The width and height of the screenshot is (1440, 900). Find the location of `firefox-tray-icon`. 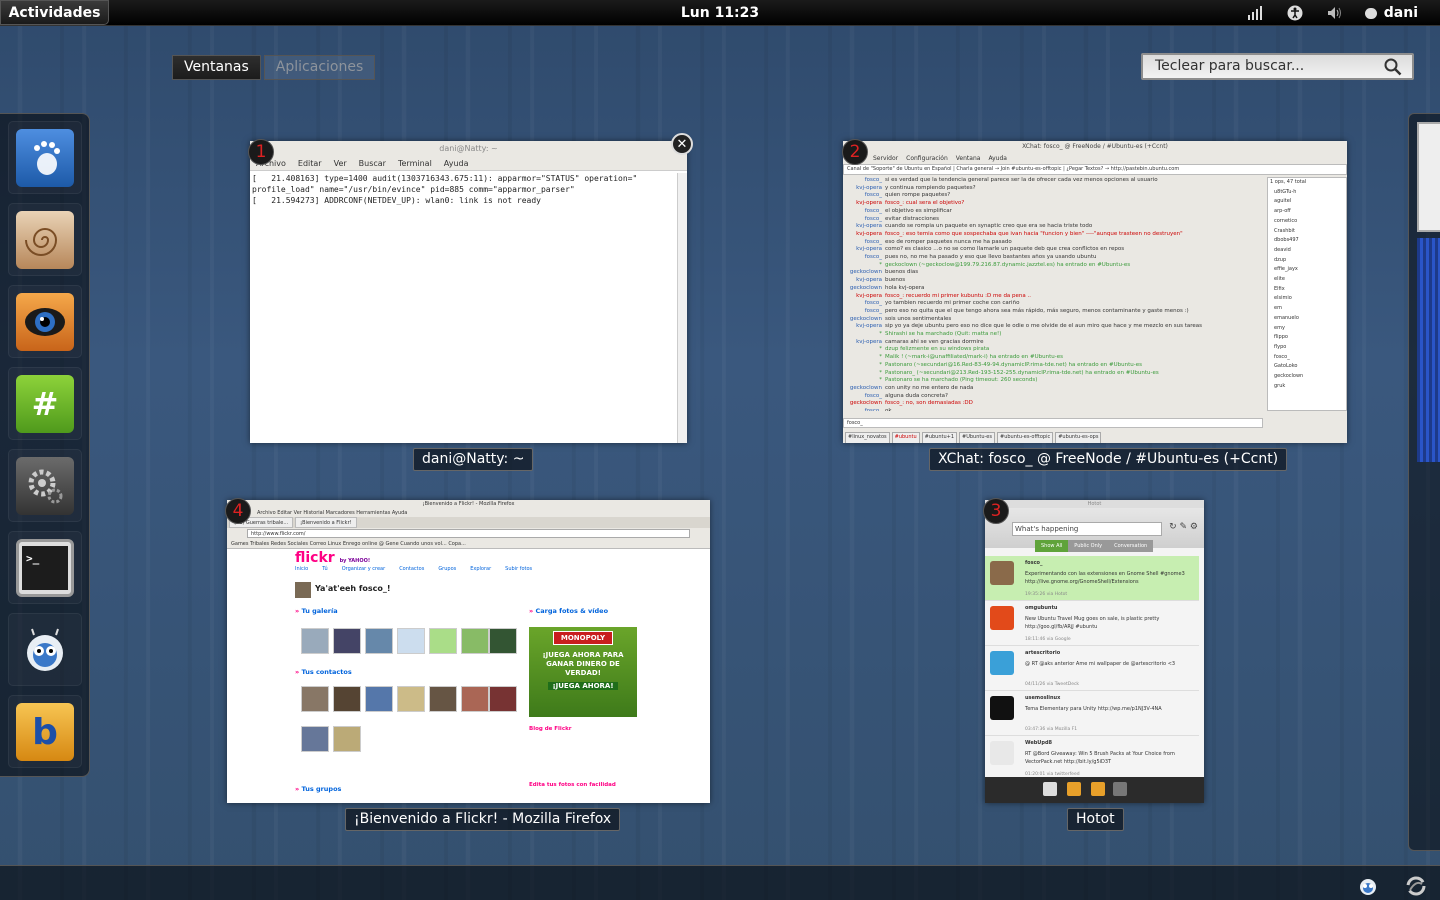

firefox-tray-icon is located at coordinates (1416, 886).